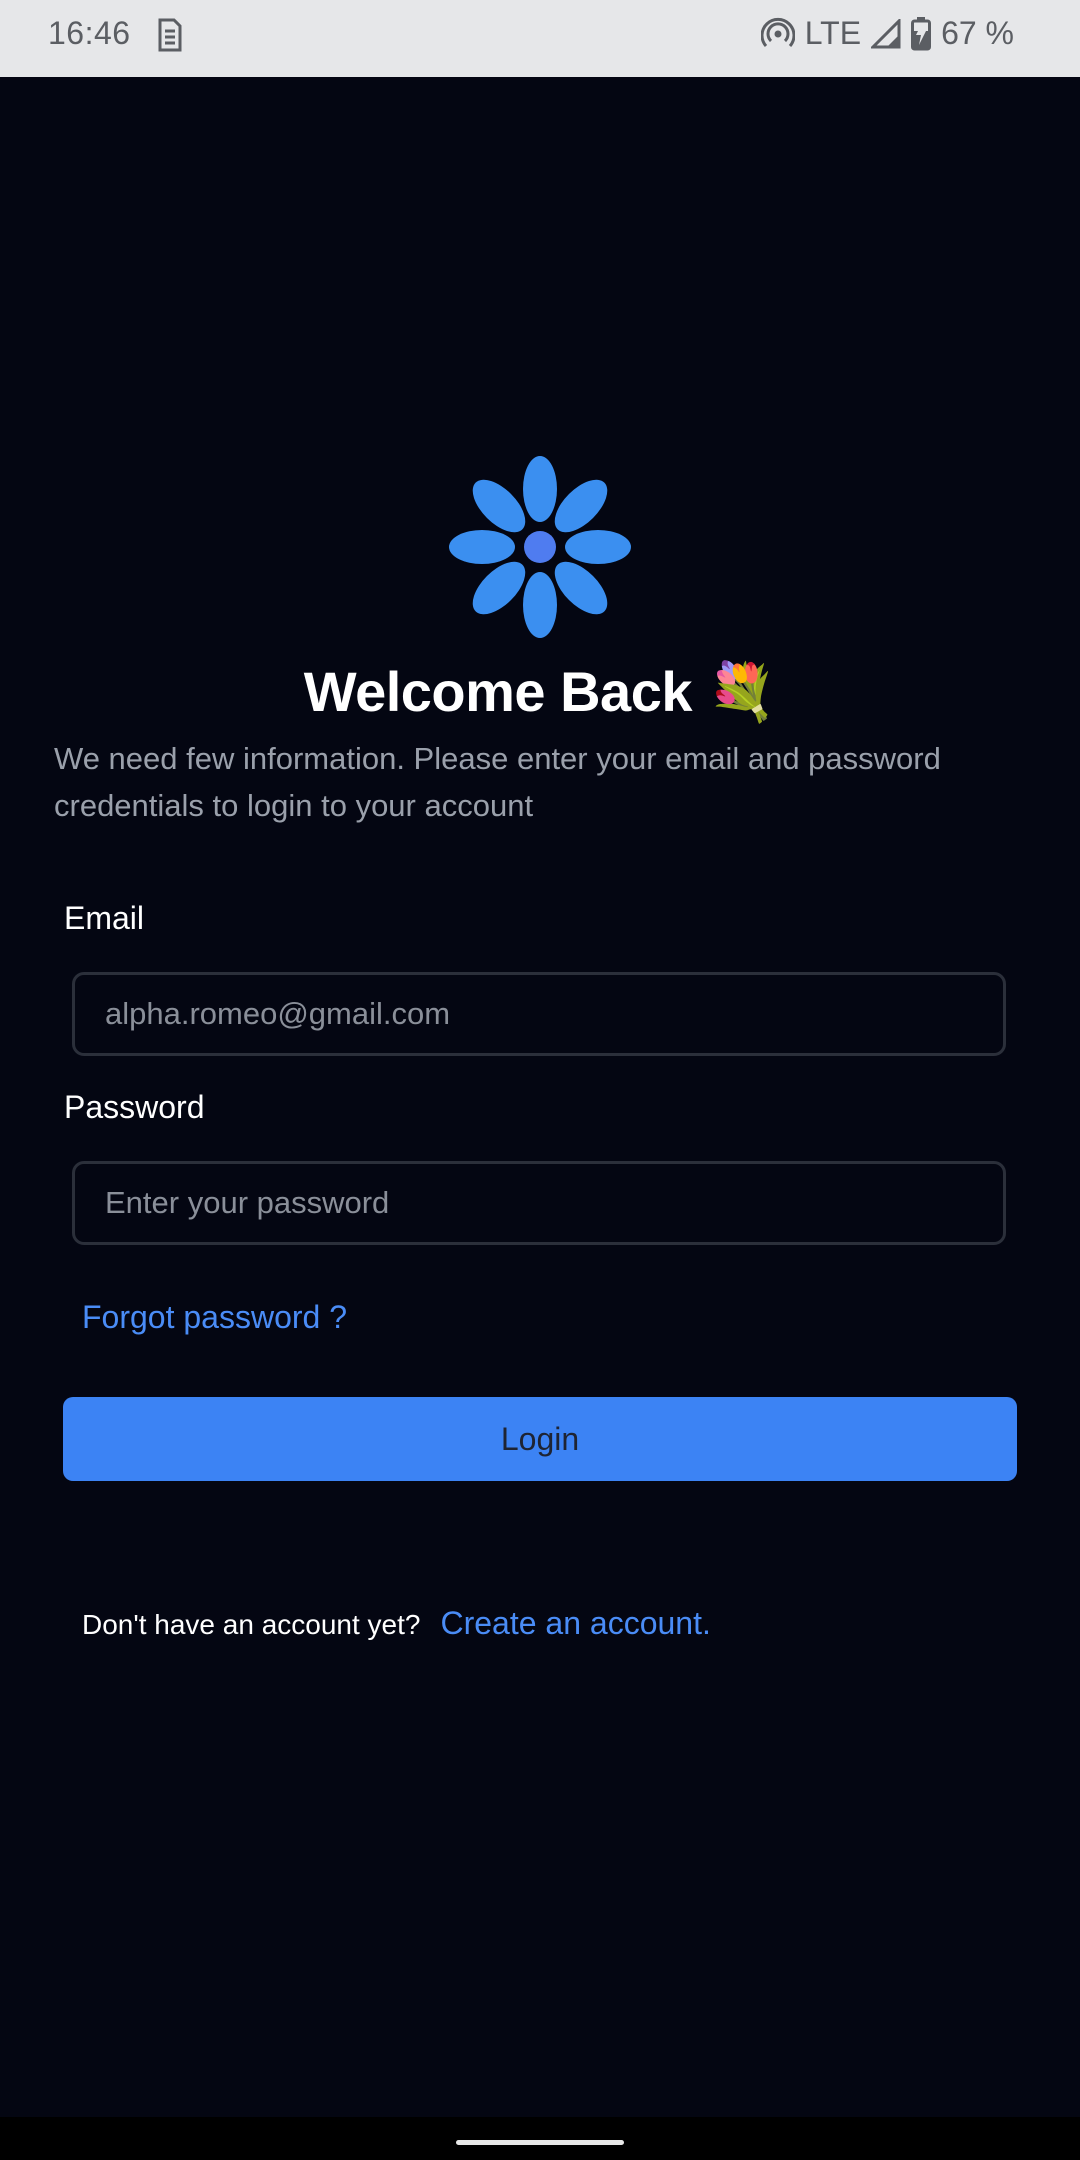 This screenshot has height=2160, width=1080. I want to click on password-input, so click(539, 1203).